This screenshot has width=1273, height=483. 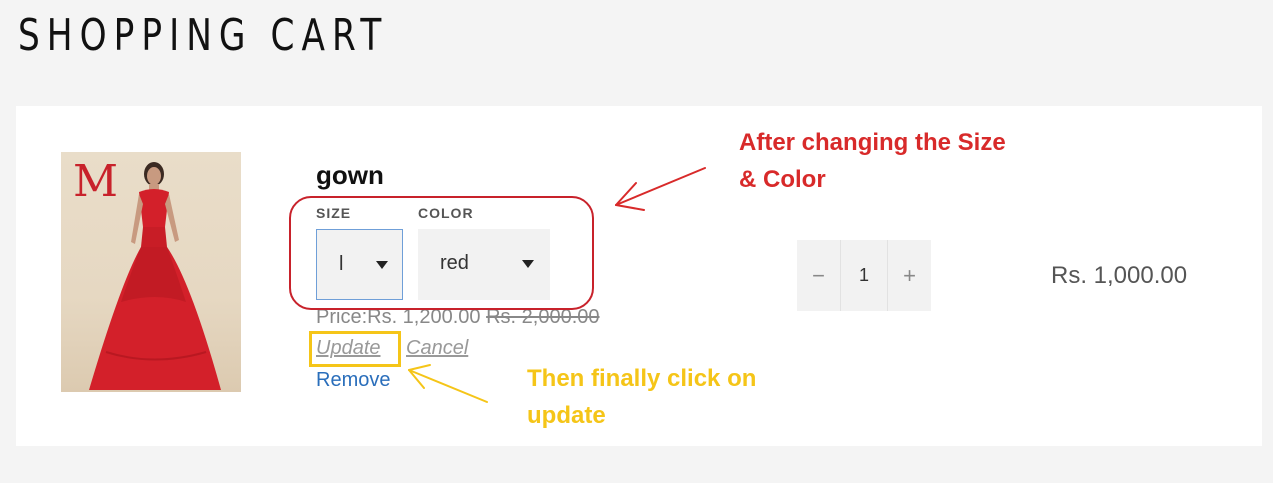 I want to click on annotation-arrows, so click(x=557, y=285).